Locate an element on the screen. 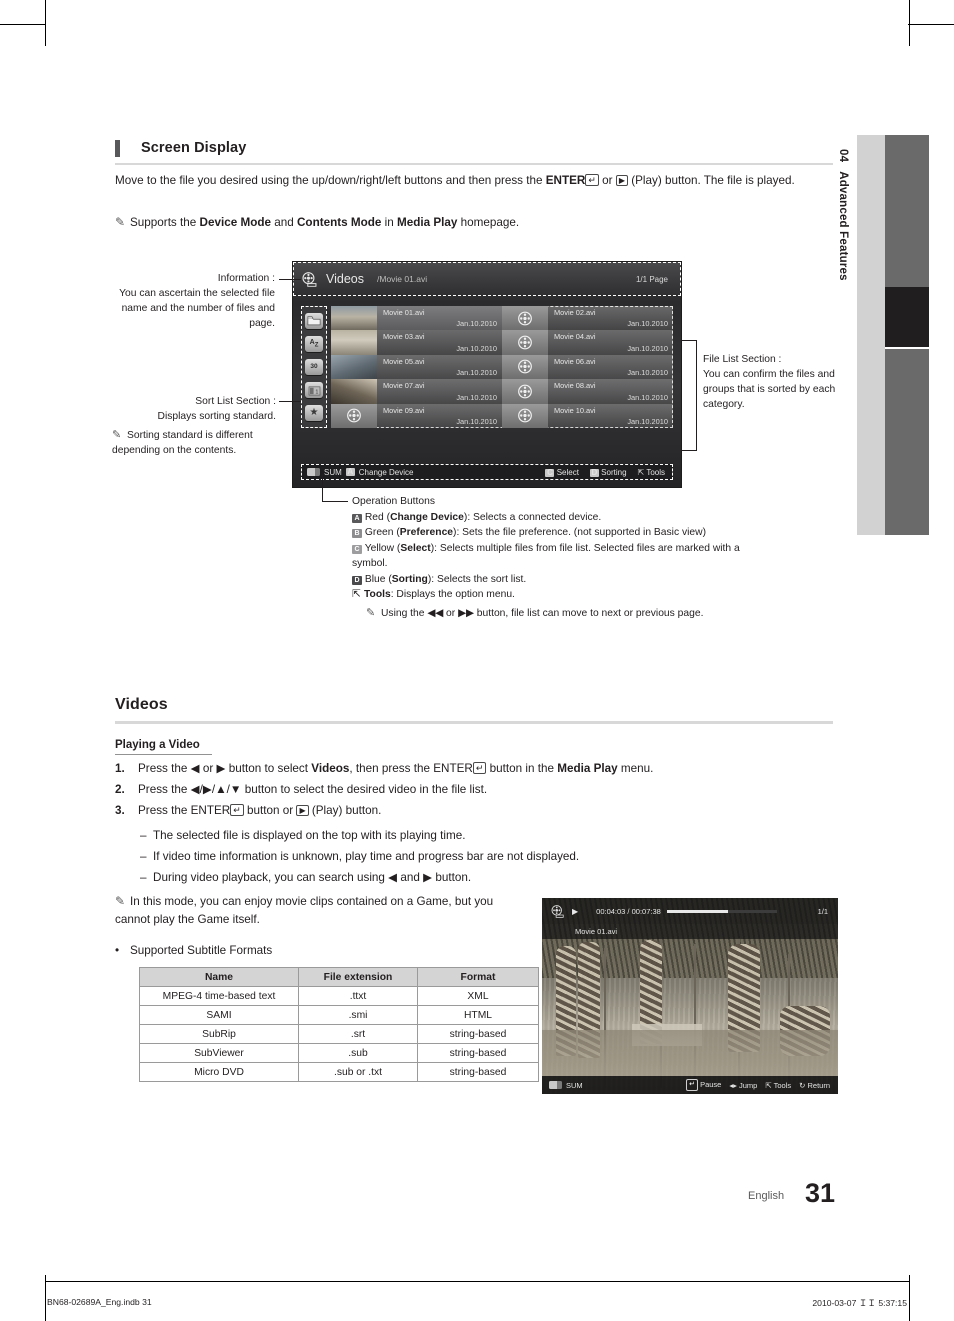 The width and height of the screenshot is (954, 1321). file-name: Movie 08.avi is located at coordinates (575, 386).